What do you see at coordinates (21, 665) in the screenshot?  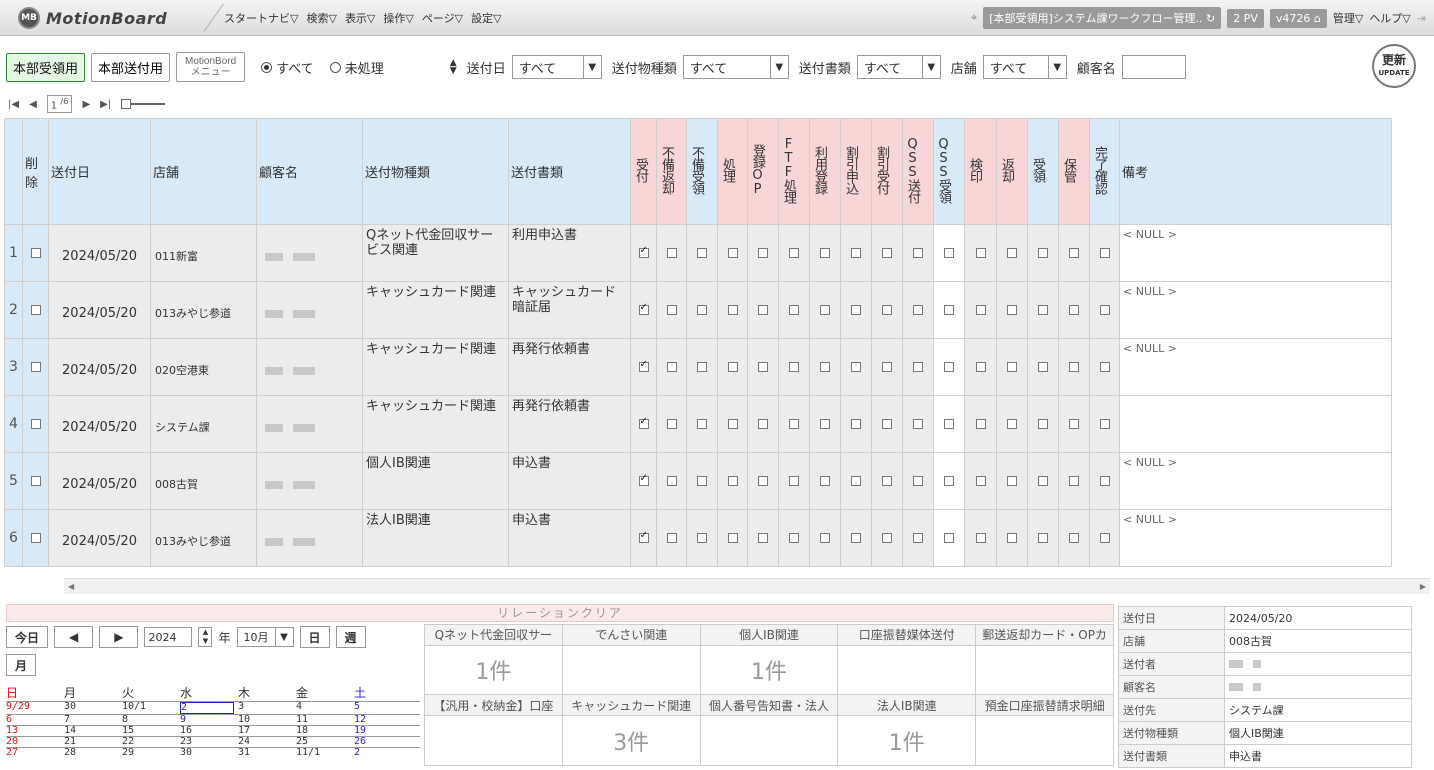 I see `month-view-button: 月` at bounding box center [21, 665].